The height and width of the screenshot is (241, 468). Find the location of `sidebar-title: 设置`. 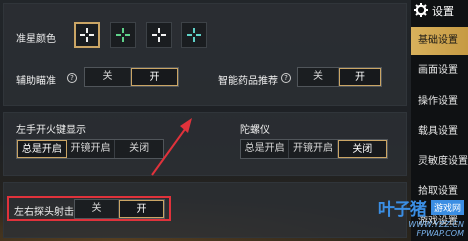

sidebar-title: 设置 is located at coordinates (443, 11).